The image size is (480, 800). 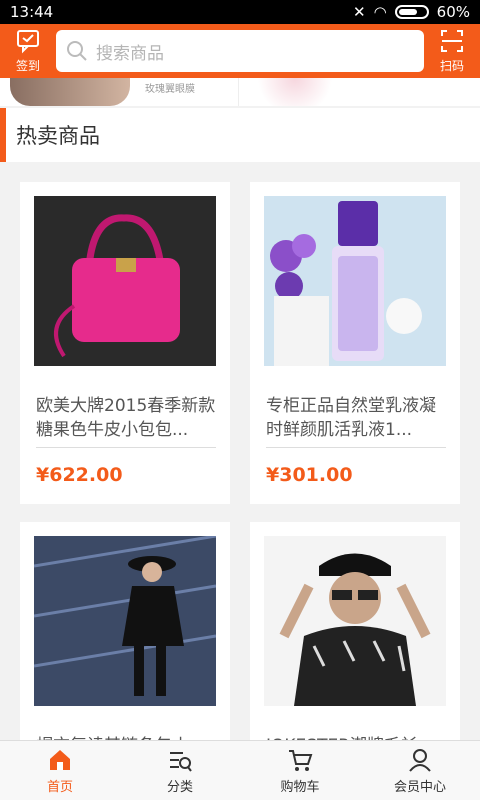 I want to click on nav-item-home: 首页, so click(x=60, y=770).